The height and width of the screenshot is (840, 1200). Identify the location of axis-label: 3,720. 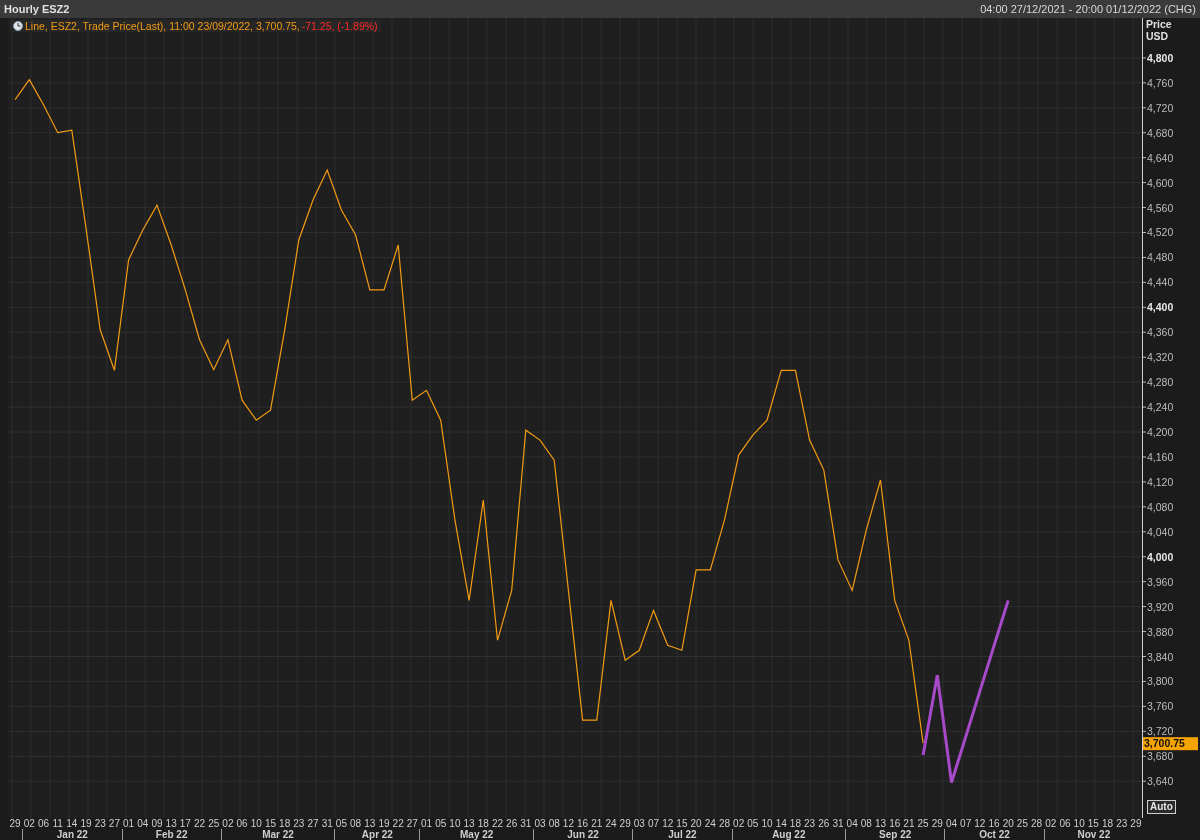
(1160, 731).